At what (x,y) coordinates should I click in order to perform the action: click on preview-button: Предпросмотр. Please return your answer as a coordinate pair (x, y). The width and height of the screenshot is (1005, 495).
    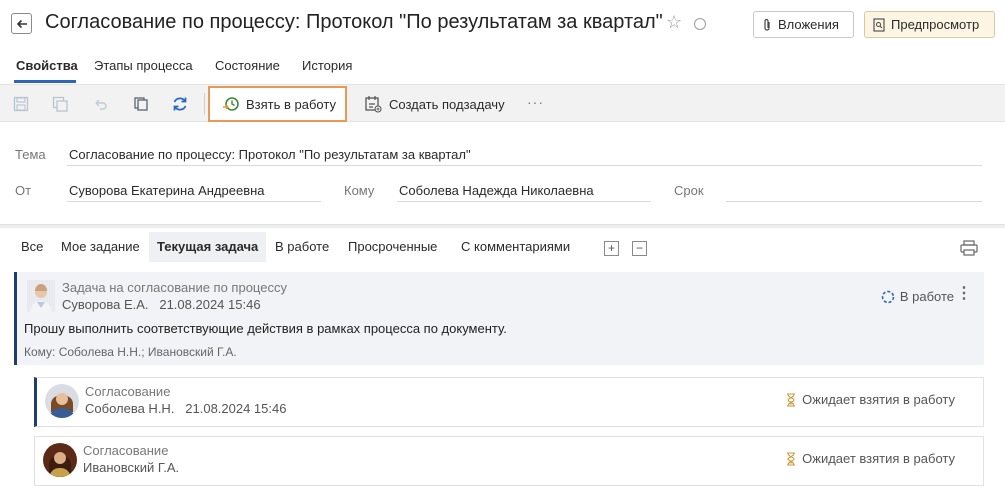
    Looking at the image, I should click on (929, 24).